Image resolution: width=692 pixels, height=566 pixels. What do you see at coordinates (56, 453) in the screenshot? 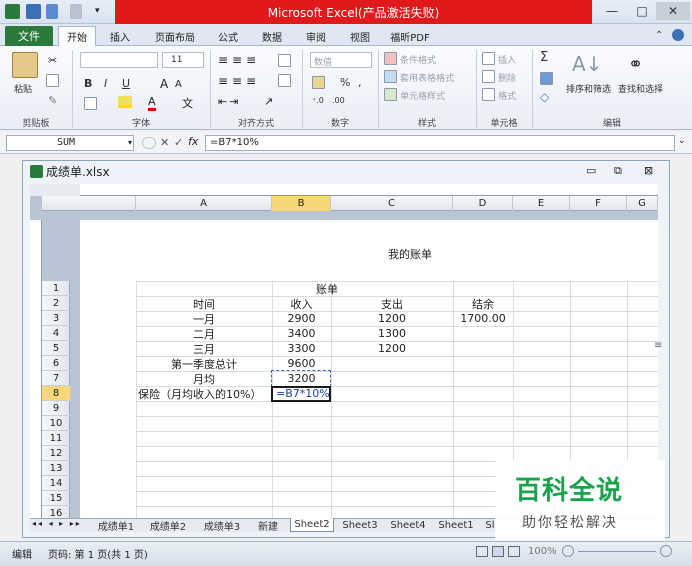
I see `row-header: 12` at bounding box center [56, 453].